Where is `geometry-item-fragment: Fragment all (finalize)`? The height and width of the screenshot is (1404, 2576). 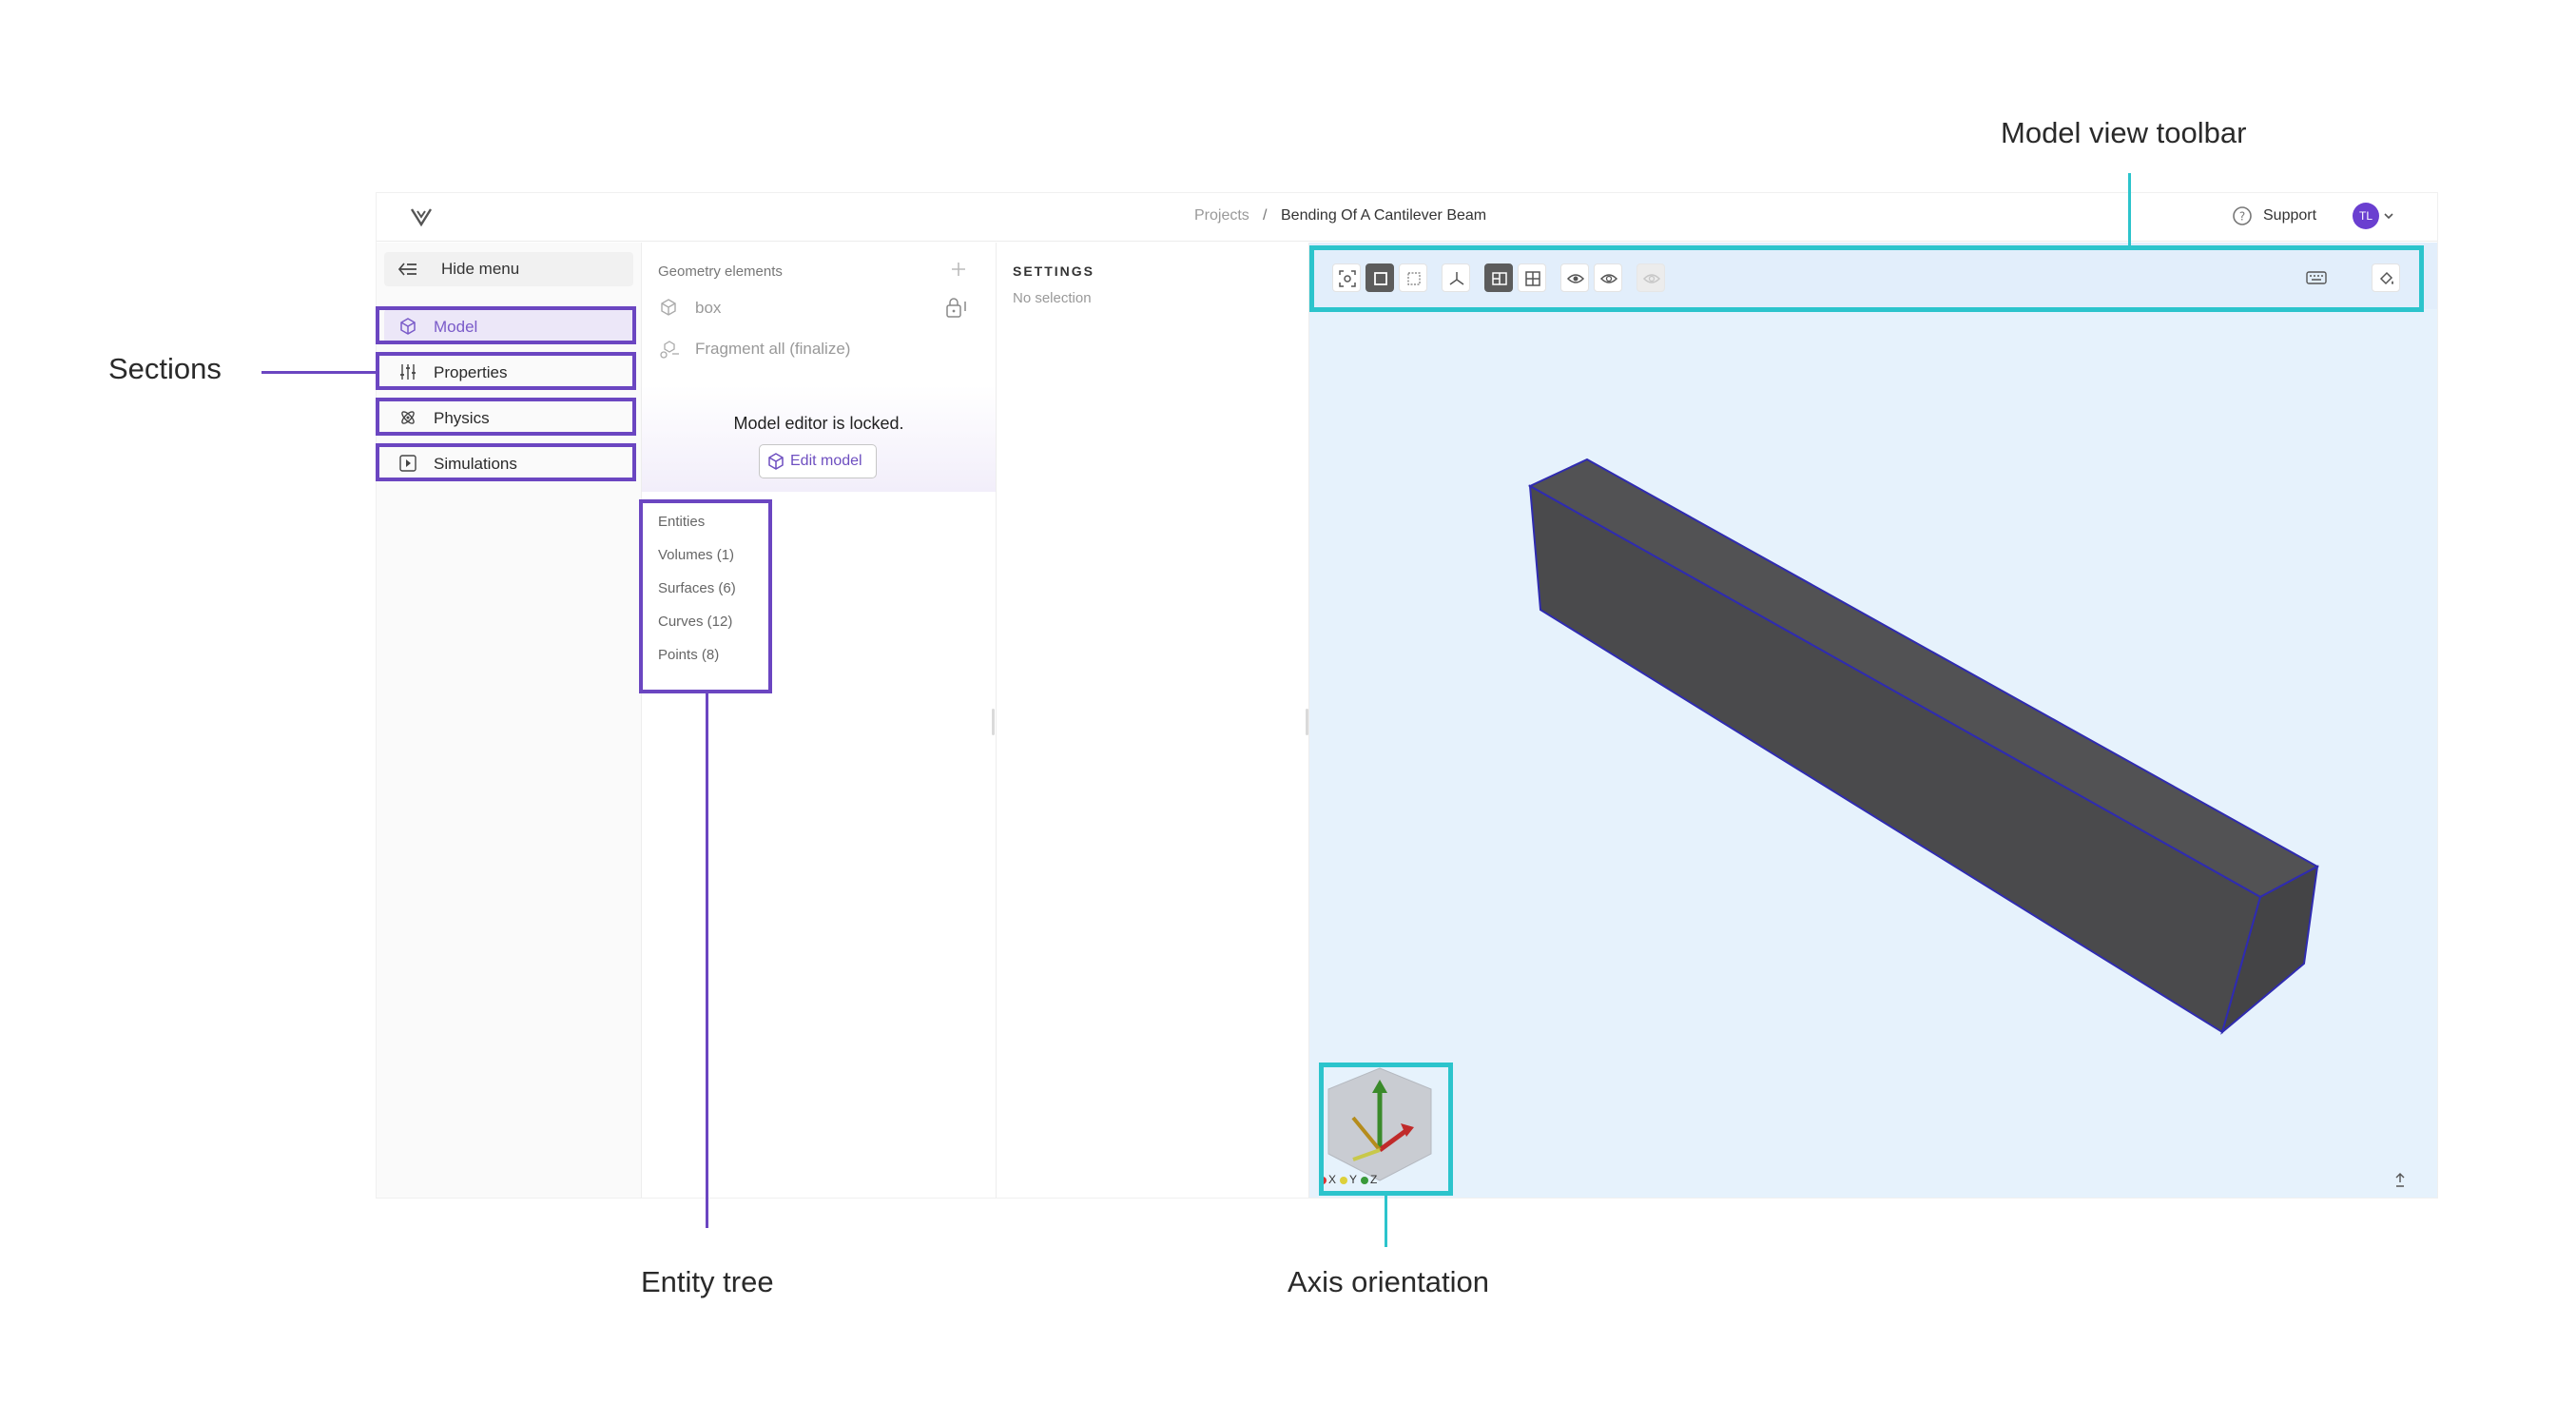
geometry-item-fragment: Fragment all (finalize) is located at coordinates (819, 348).